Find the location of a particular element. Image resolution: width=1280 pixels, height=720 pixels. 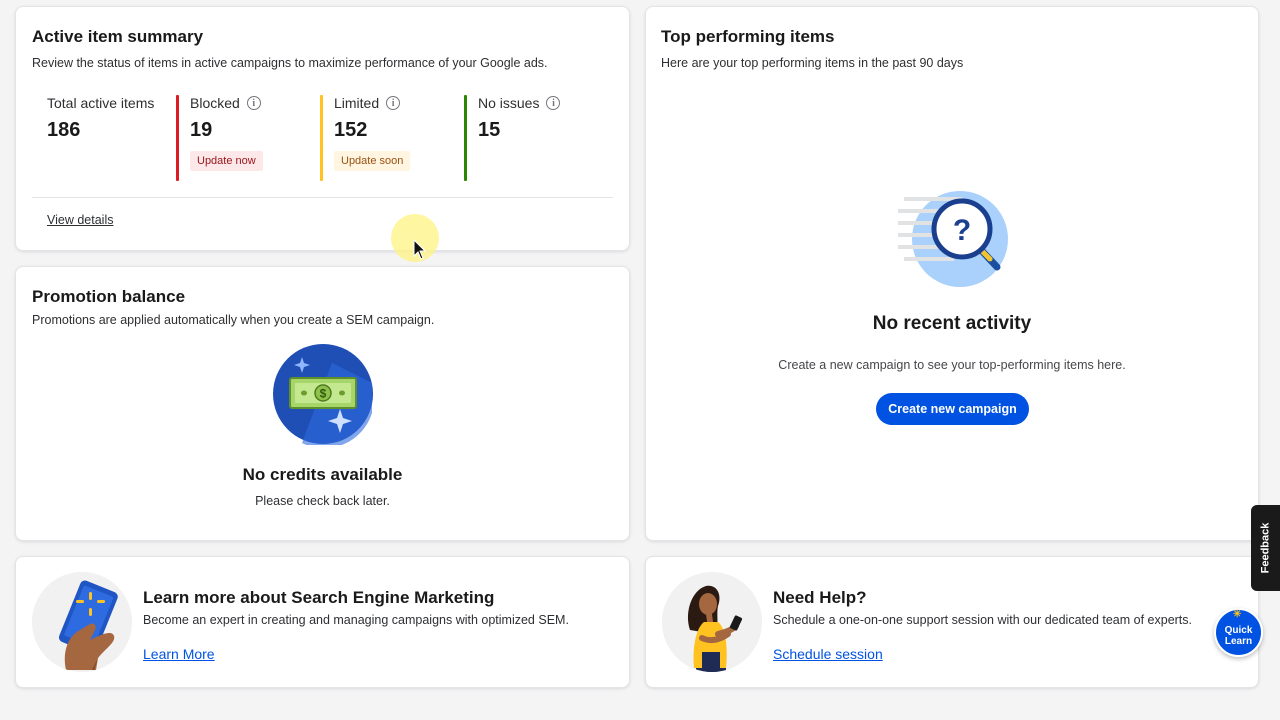

feedback-label: Feedback is located at coordinates (1265, 548).